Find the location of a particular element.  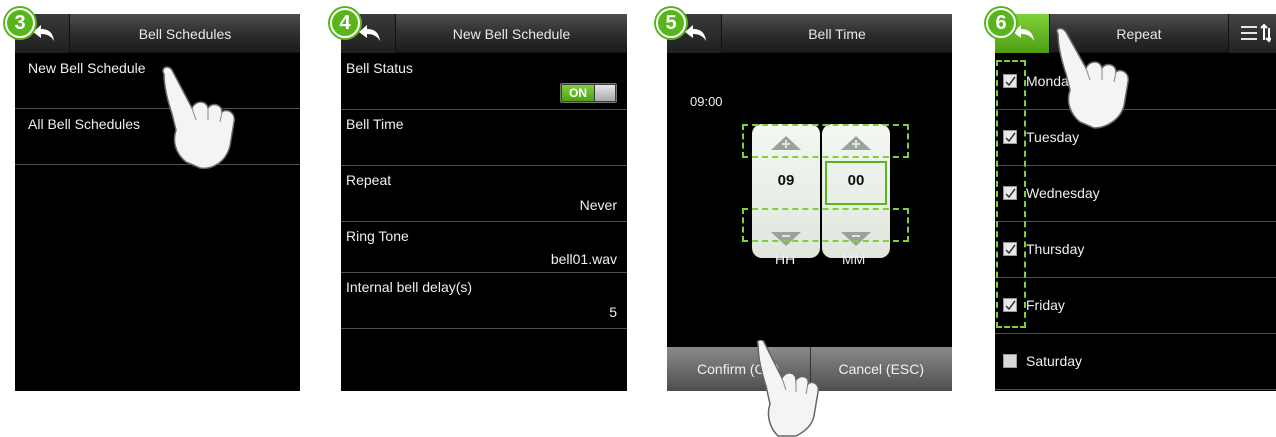

row-bell-time: Bell Time is located at coordinates (484, 138).